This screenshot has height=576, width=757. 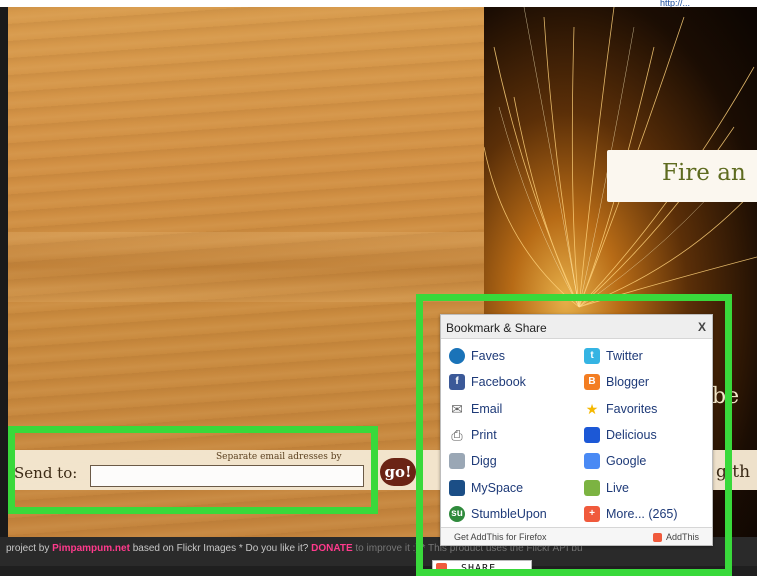 I want to click on go-button: go!, so click(x=398, y=472).